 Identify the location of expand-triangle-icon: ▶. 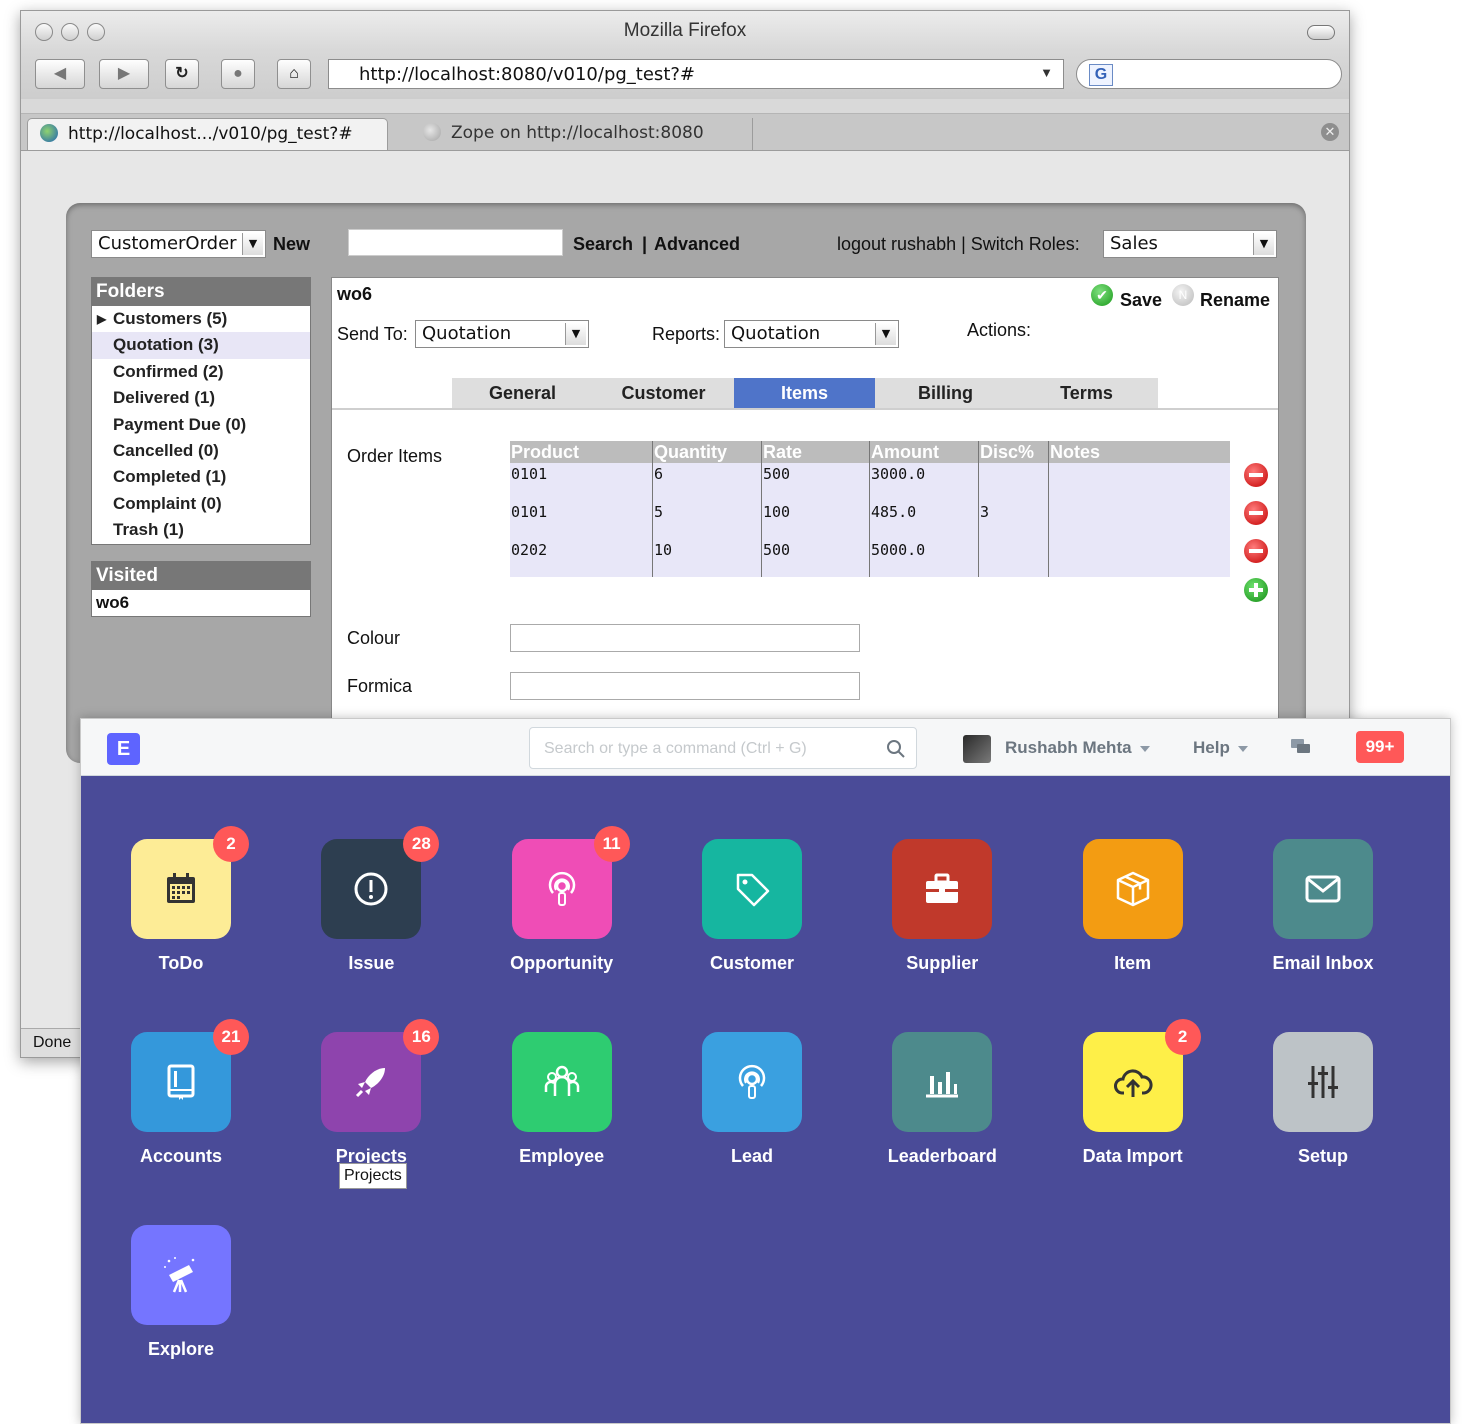
(101, 319).